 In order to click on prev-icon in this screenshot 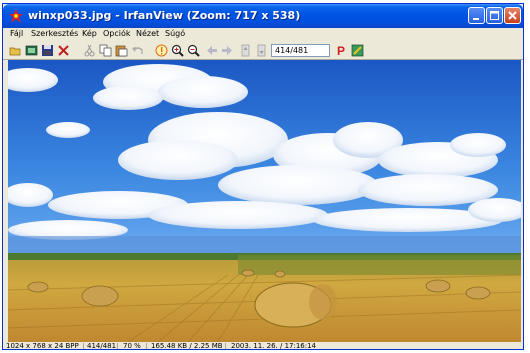, I will do `click(211, 50)`.